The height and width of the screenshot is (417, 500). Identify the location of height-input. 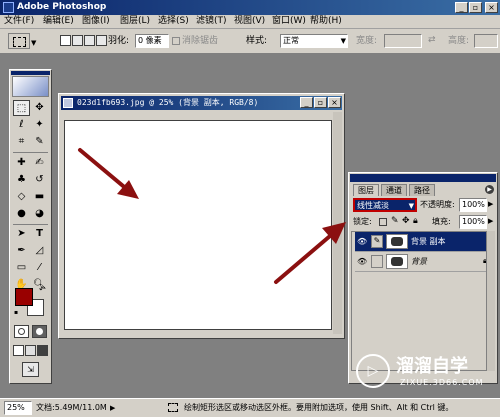
(486, 41).